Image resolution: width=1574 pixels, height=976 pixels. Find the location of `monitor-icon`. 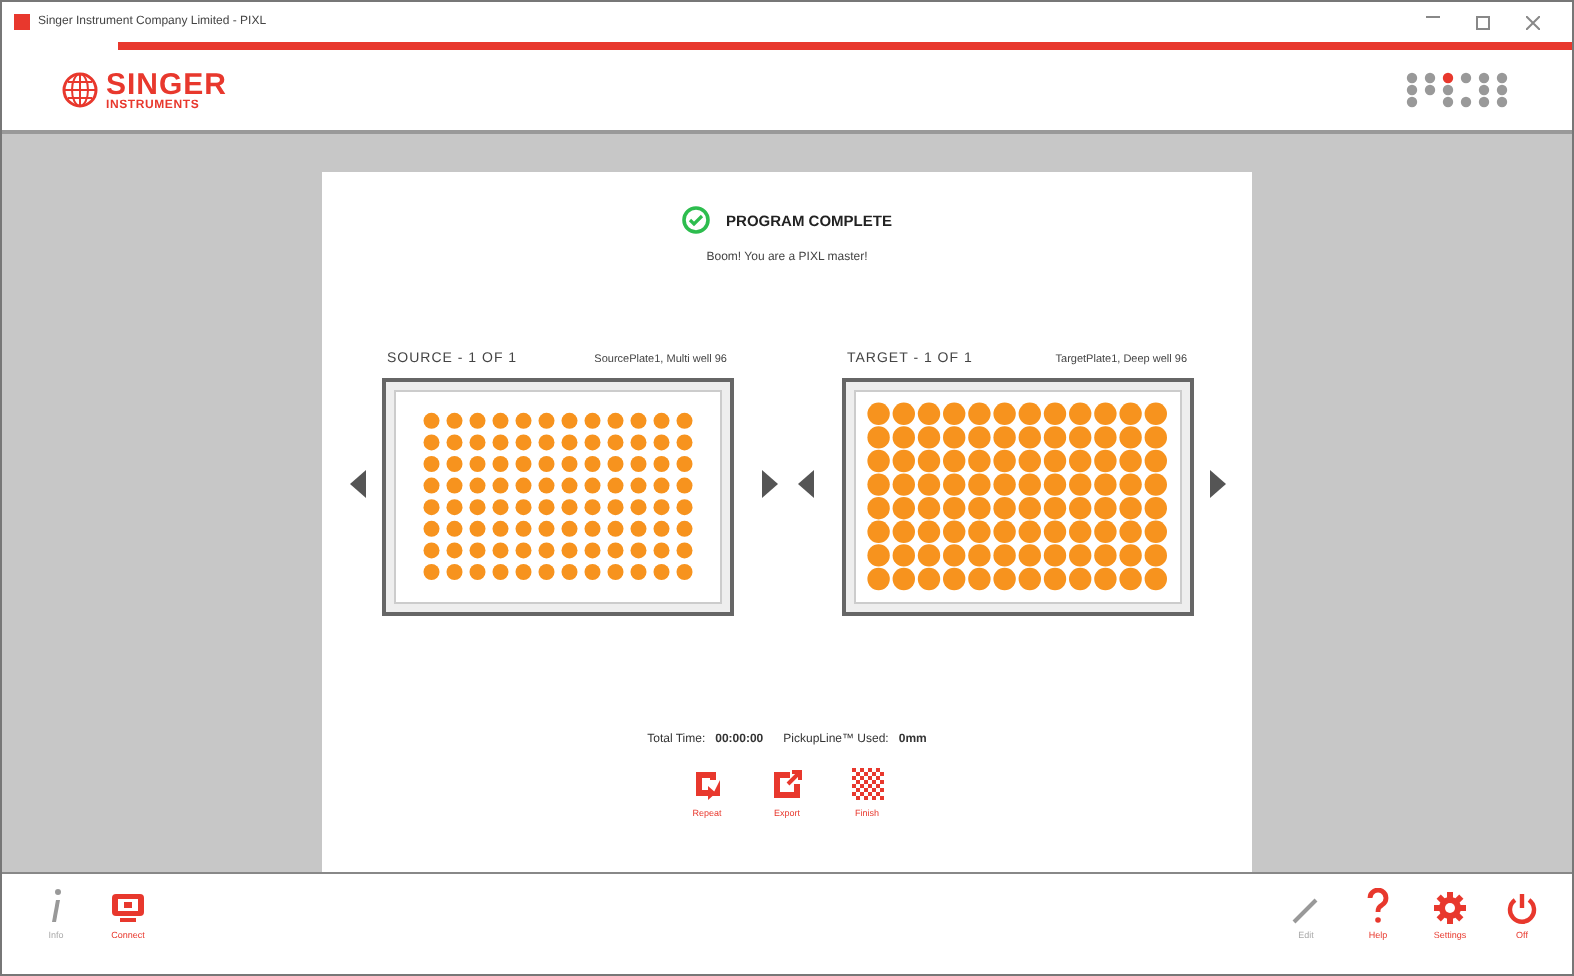

monitor-icon is located at coordinates (128, 909).